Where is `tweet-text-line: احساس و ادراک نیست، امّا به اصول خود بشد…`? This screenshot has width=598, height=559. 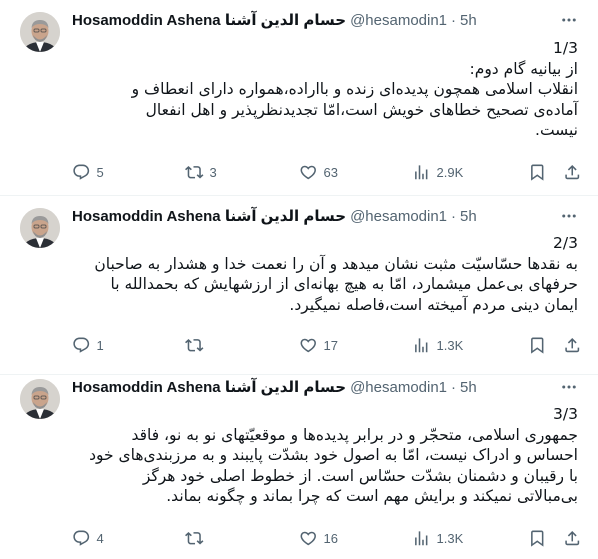 tweet-text-line: احساس و ادراک نیست، امّا به اصول خود بشد… is located at coordinates (333, 455).